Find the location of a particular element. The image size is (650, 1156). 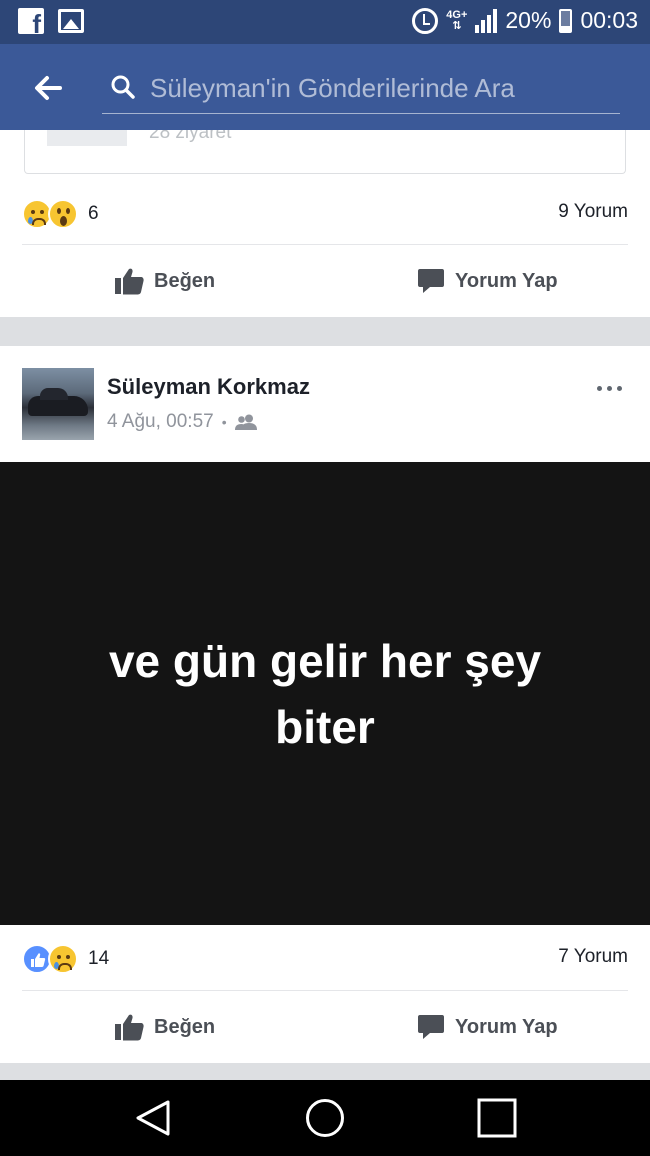

facebook-icon: f is located at coordinates (31, 22).